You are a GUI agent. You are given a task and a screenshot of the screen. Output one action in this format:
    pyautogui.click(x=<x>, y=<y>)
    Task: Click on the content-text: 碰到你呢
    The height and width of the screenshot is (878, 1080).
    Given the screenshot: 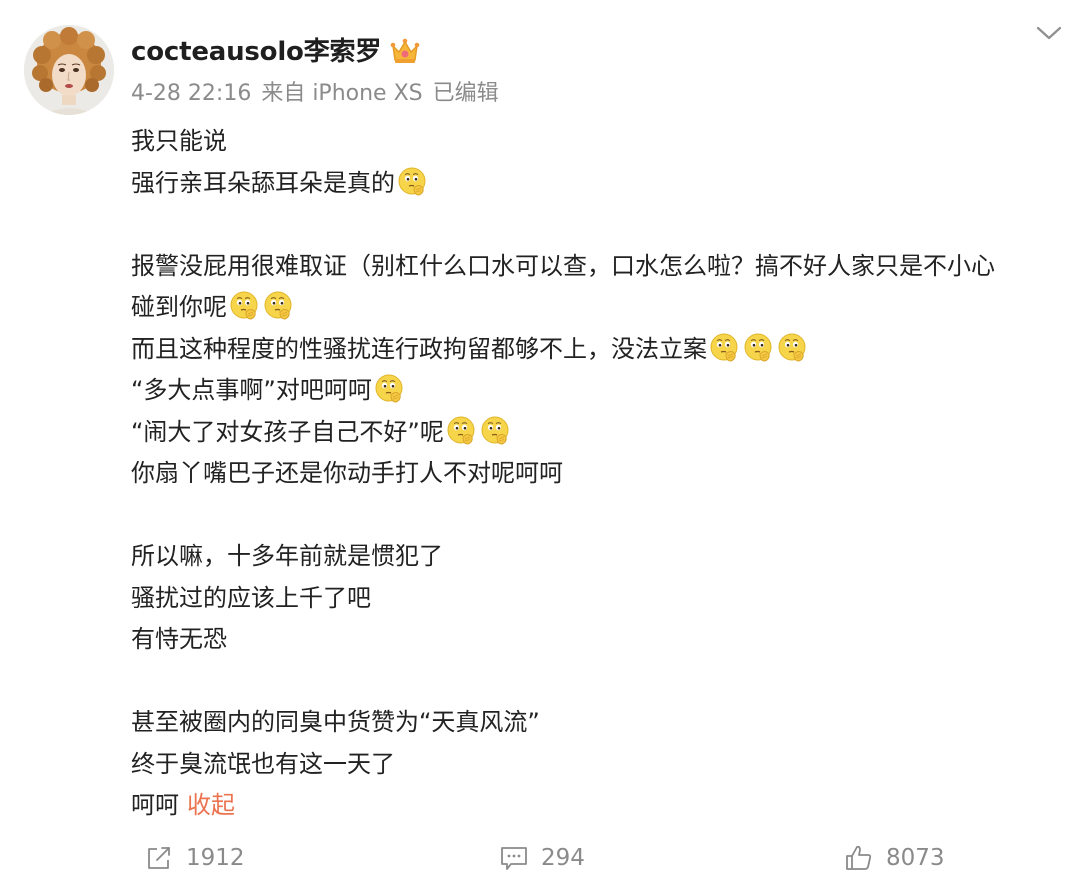 What is the action you would take?
    pyautogui.click(x=179, y=307)
    